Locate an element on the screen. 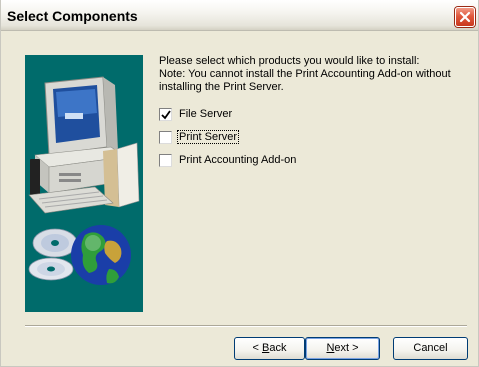 The height and width of the screenshot is (367, 479). print-server-checkbox is located at coordinates (165, 137).